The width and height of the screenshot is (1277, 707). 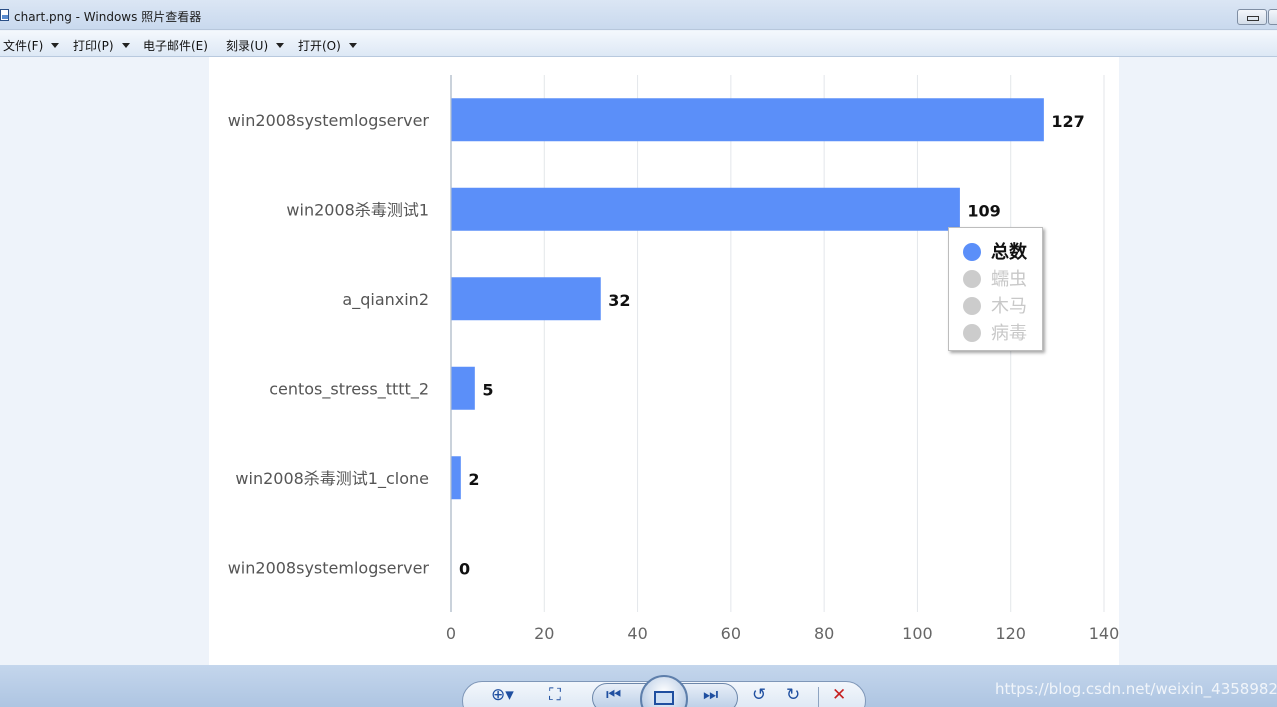 I want to click on legend-item-worm: 蠕虫, so click(x=995, y=277).